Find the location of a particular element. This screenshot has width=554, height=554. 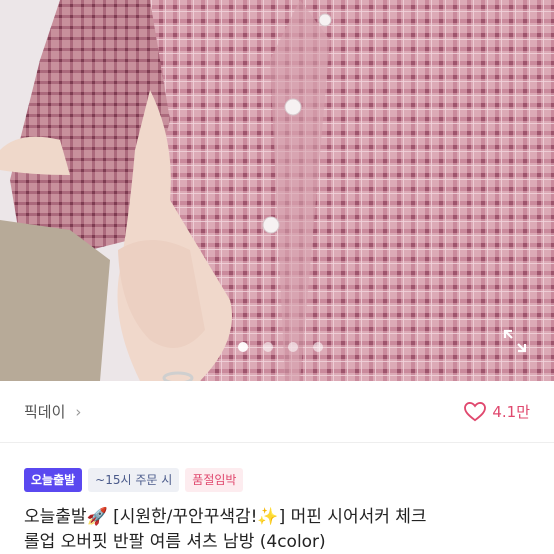

store-row: 픽데이 › 4.1만 is located at coordinates (277, 412).